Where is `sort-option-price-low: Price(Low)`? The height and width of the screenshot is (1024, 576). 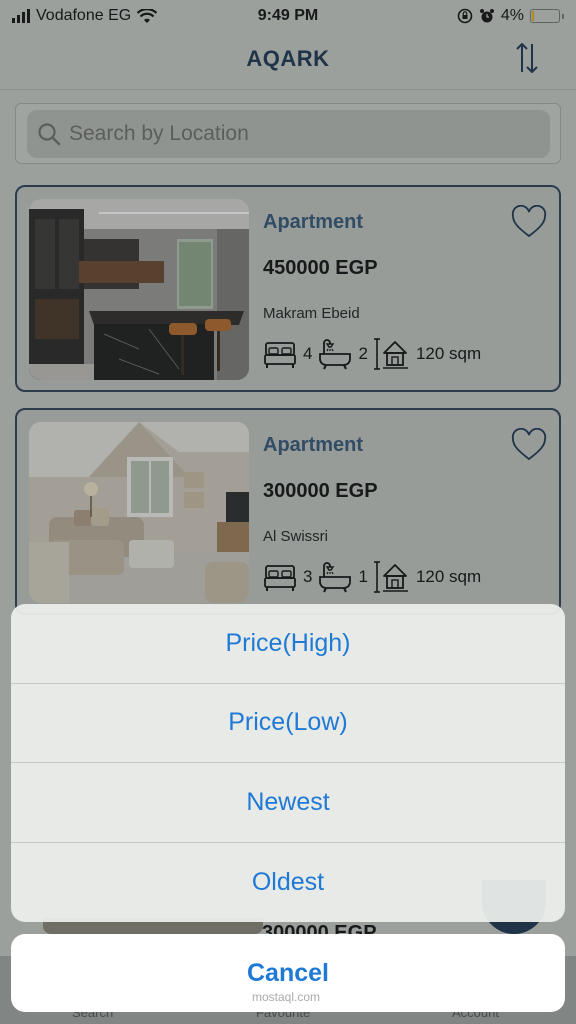
sort-option-price-low: Price(Low) is located at coordinates (288, 723).